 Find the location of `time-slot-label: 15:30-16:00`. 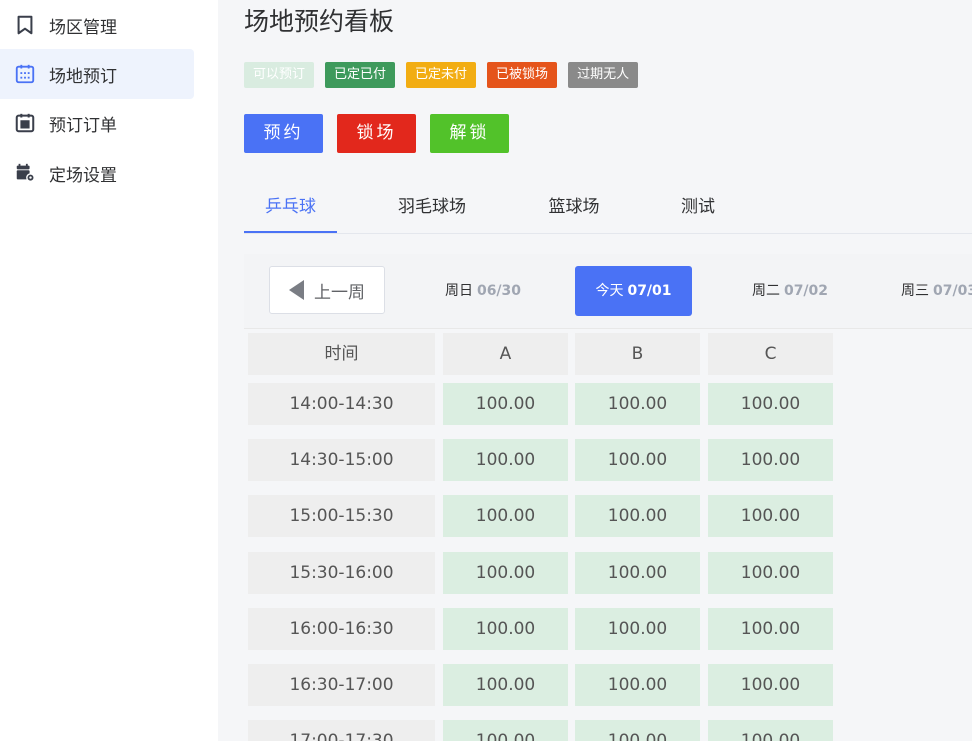

time-slot-label: 15:30-16:00 is located at coordinates (341, 573).